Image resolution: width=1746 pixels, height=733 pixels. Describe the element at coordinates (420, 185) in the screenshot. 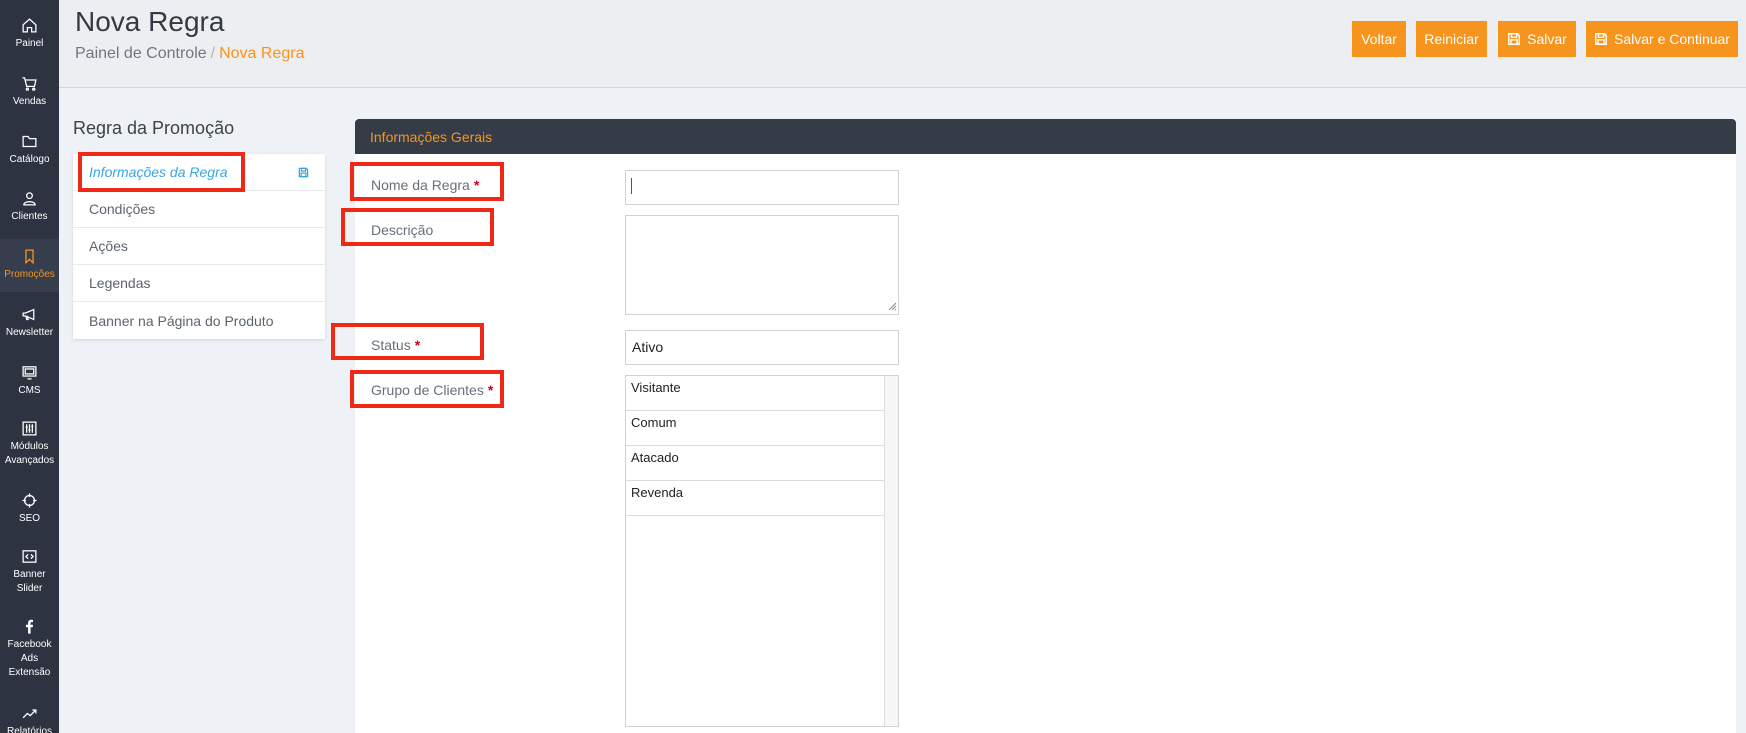

I see `rule-name-label-text: Nome da Regra` at that location.